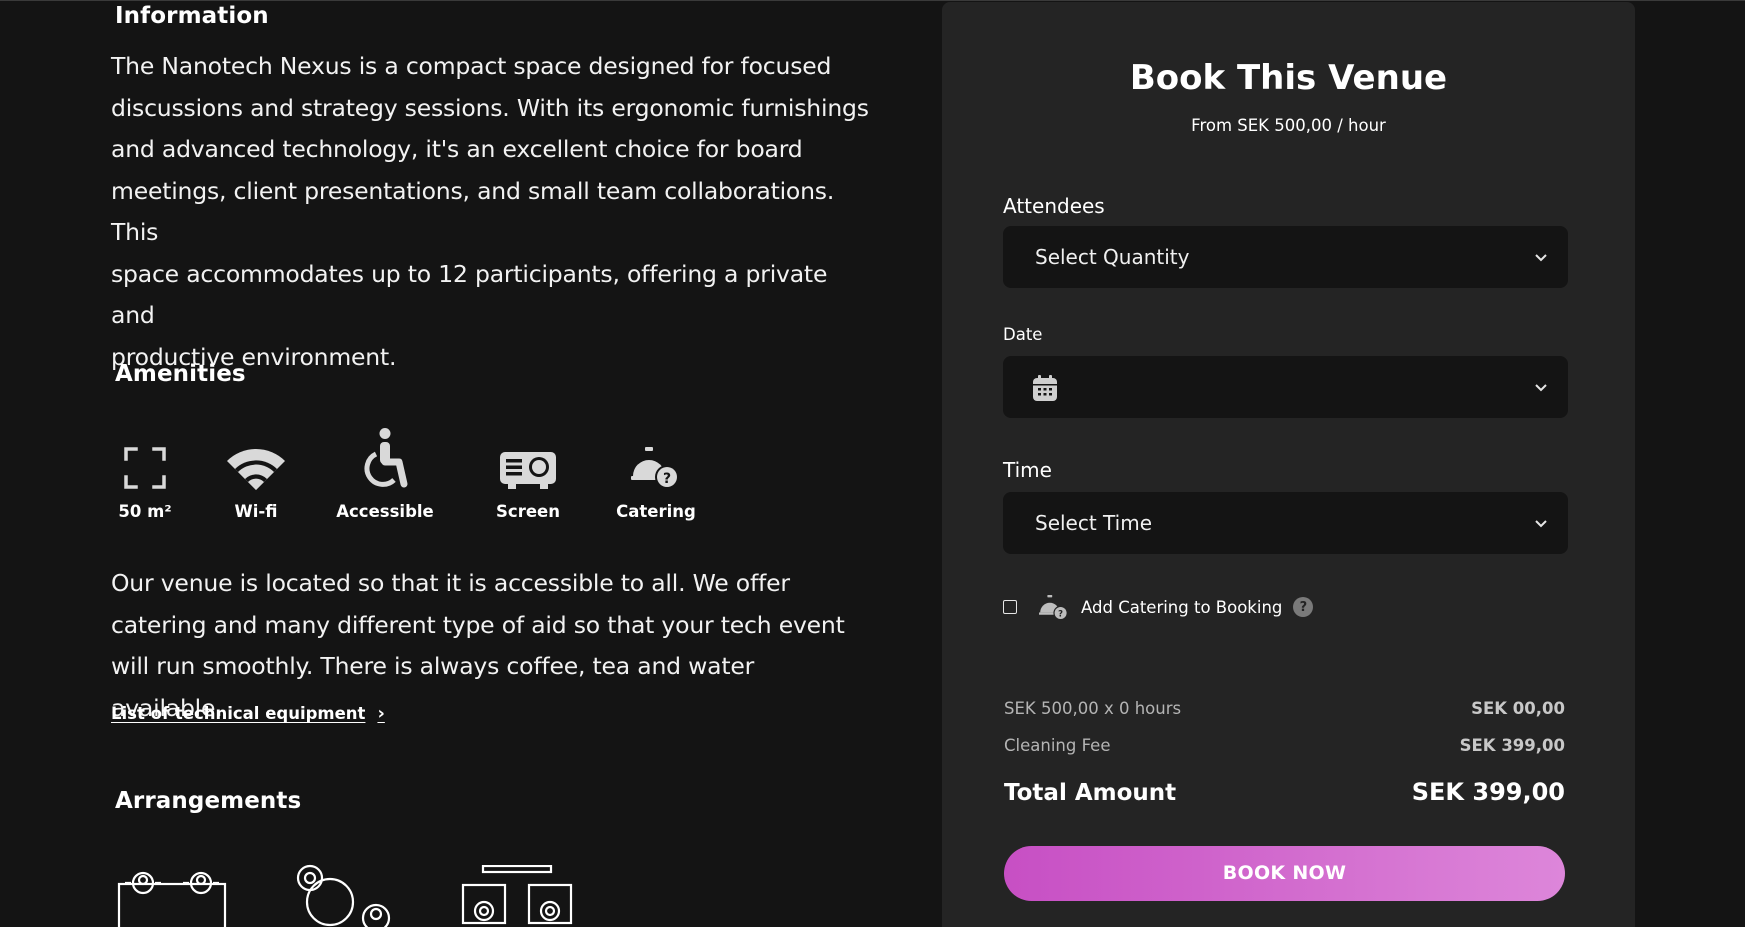  Describe the element at coordinates (1094, 523) in the screenshot. I see `time-value: Select Time` at that location.